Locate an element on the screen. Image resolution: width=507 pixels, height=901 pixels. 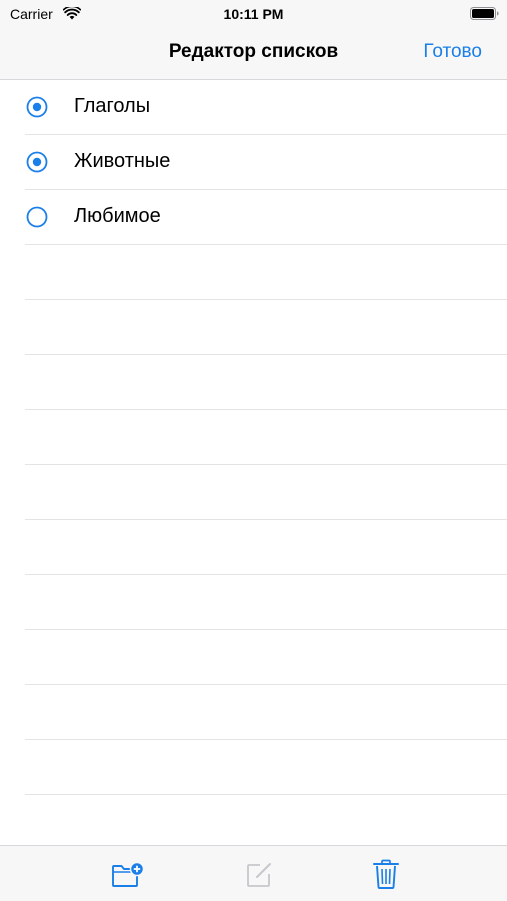
list-item-label: Животные is located at coordinates (122, 161).